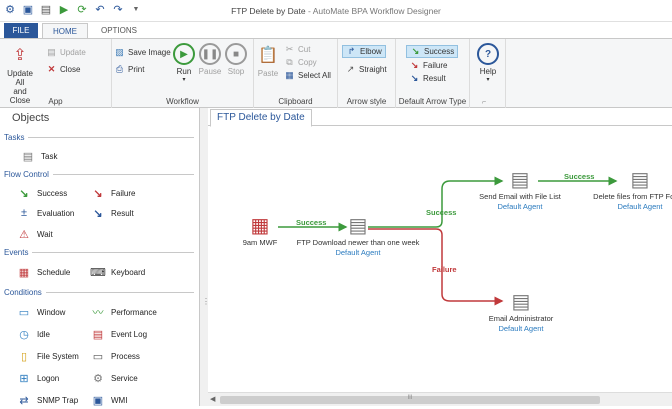 The width and height of the screenshot is (672, 409). What do you see at coordinates (297, 49) in the screenshot?
I see `cut-button: ✂ Cut` at bounding box center [297, 49].